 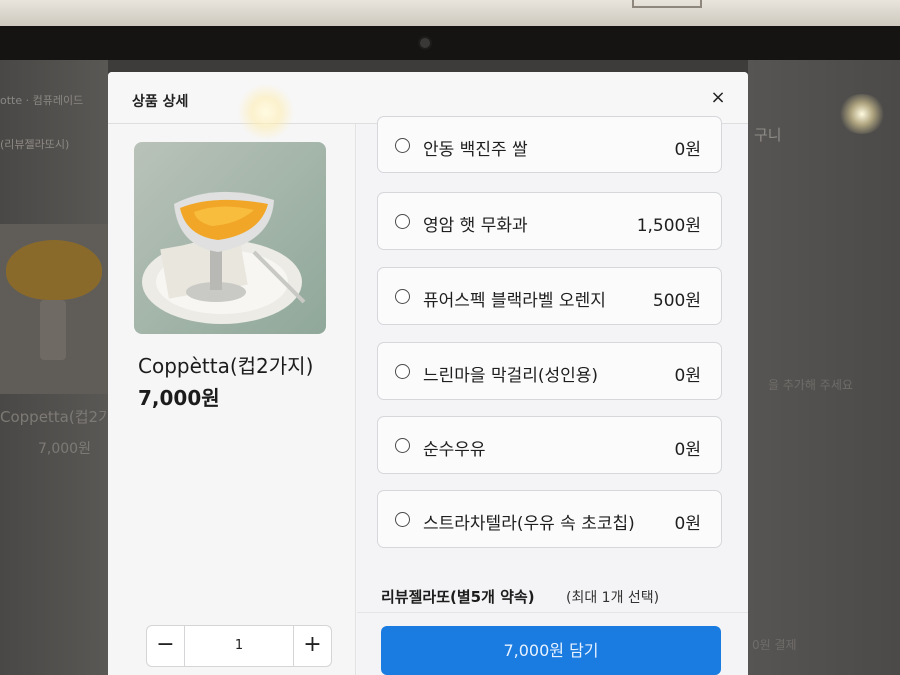 What do you see at coordinates (53, 330) in the screenshot?
I see `background-product-image-stem` at bounding box center [53, 330].